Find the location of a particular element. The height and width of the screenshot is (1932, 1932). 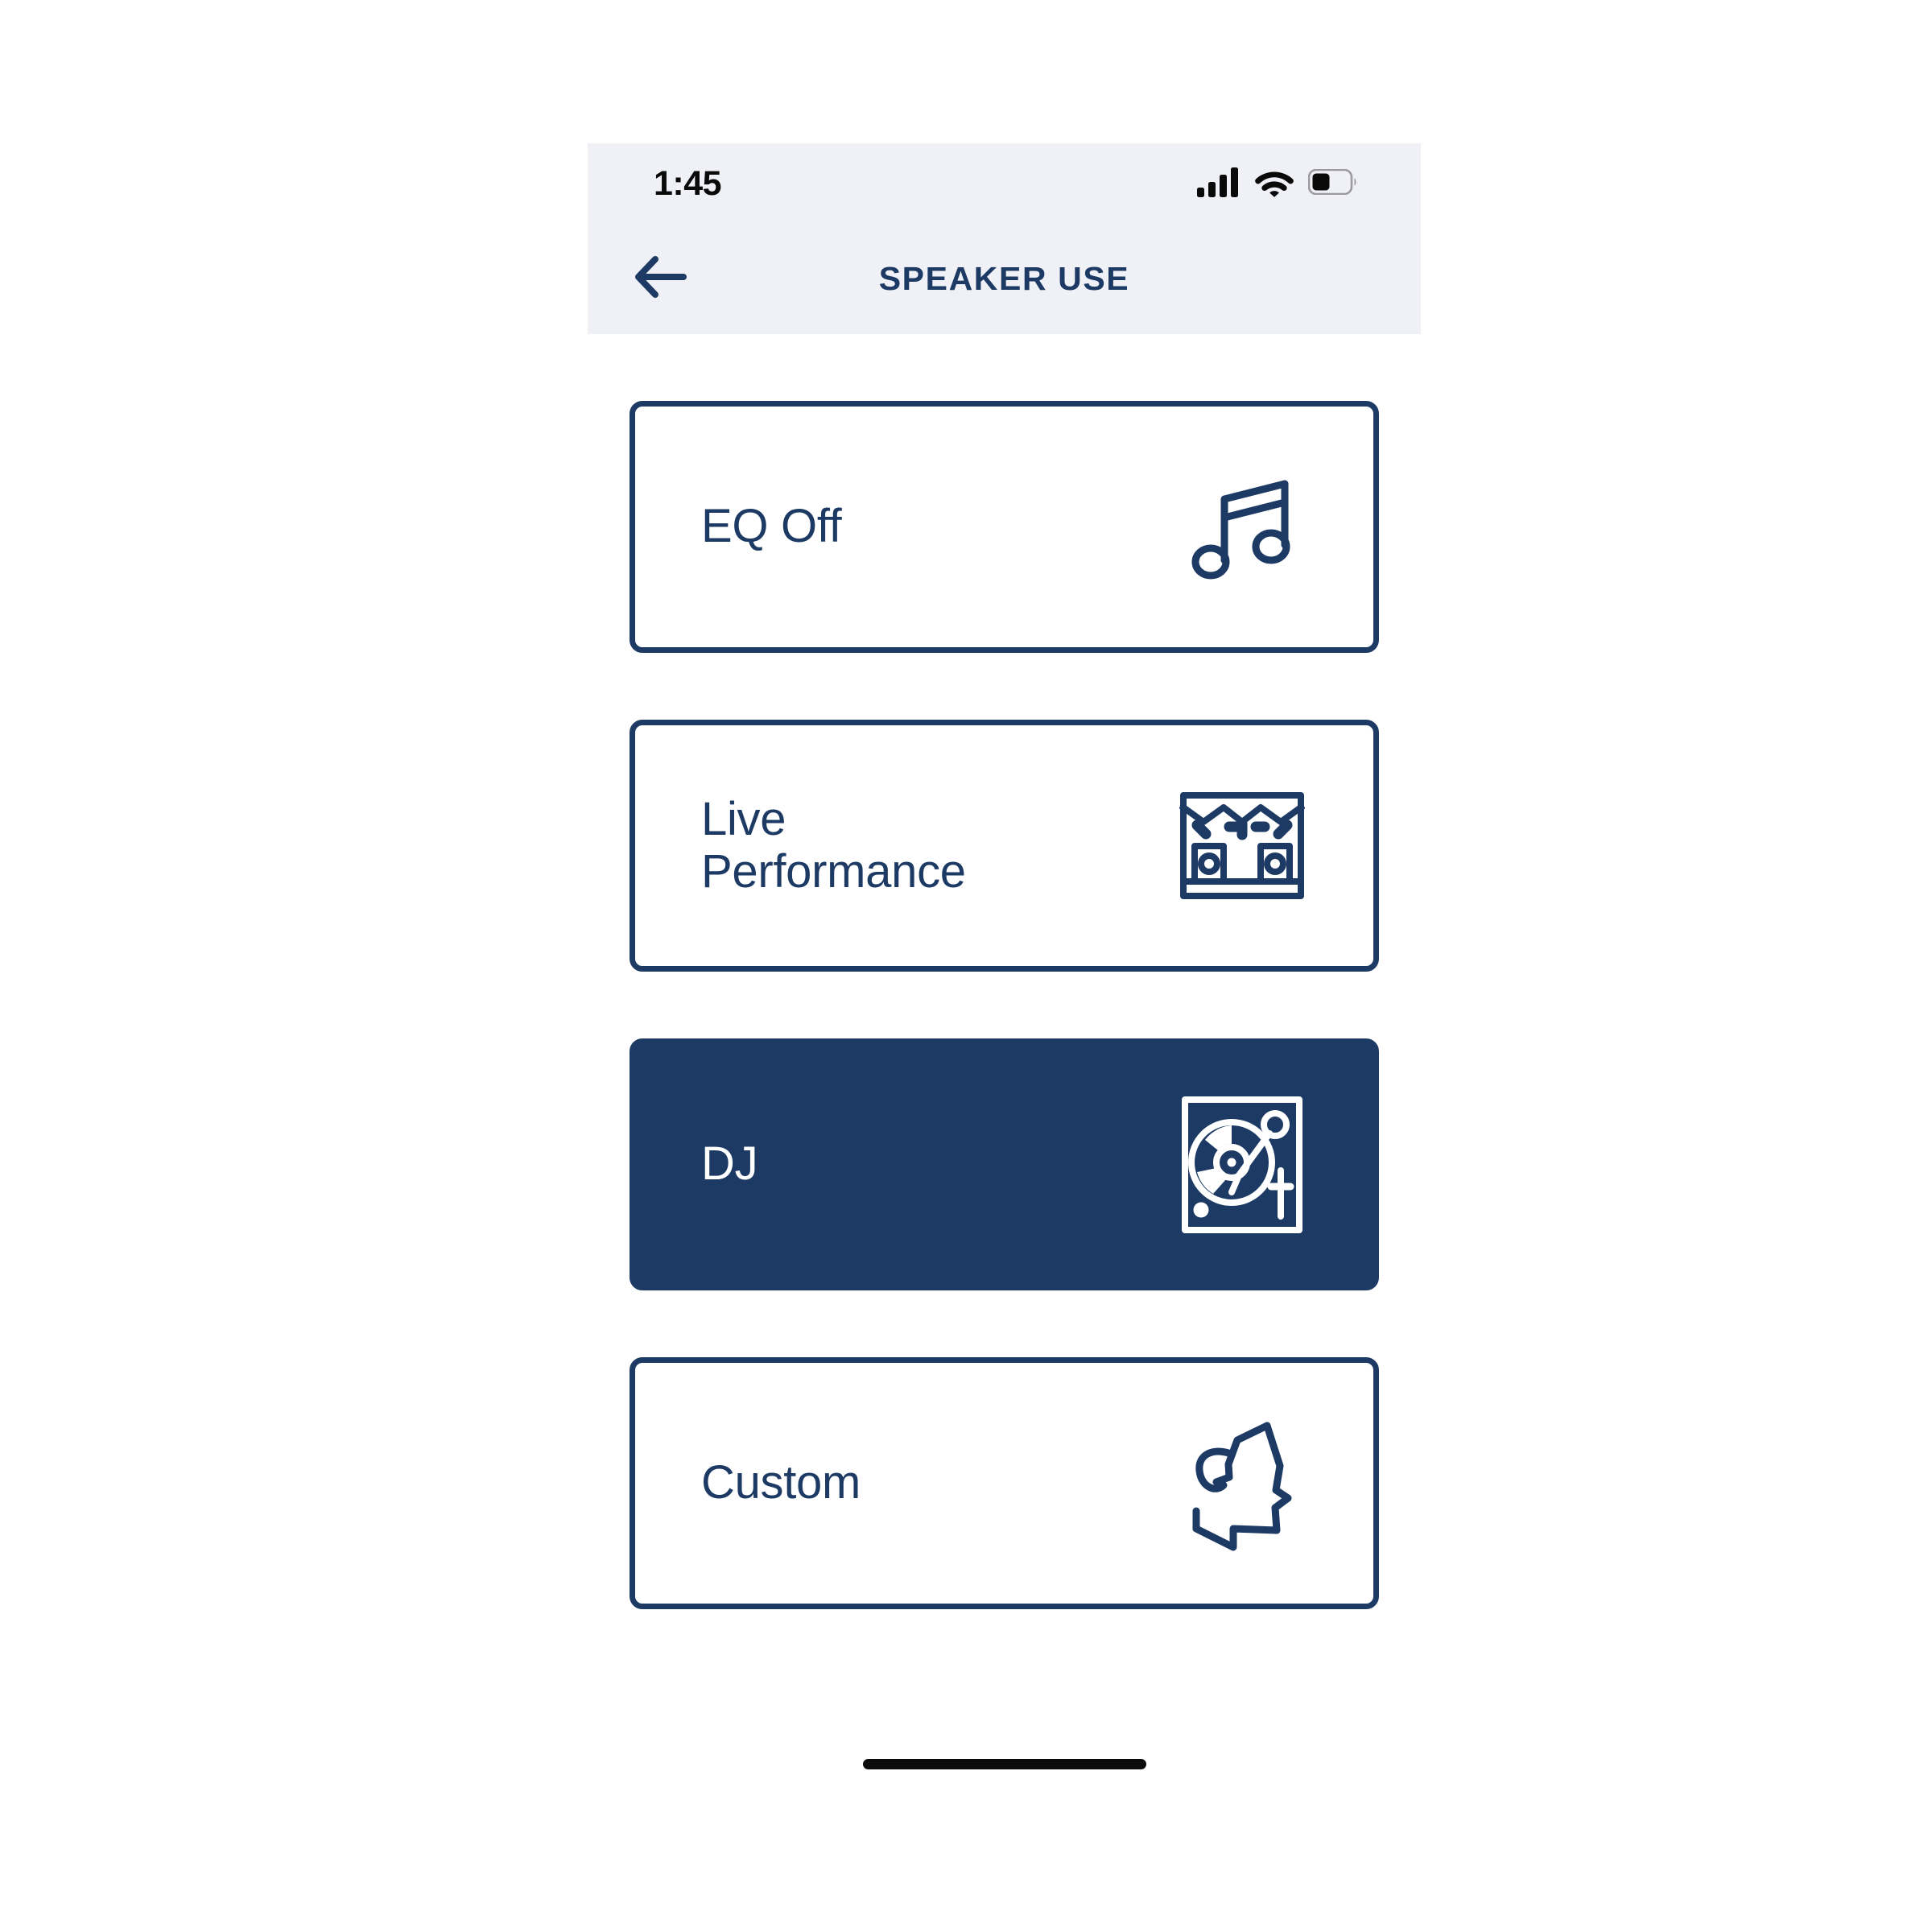

top-chrome: 1:45 SPEAKER USE is located at coordinates (1005, 238).